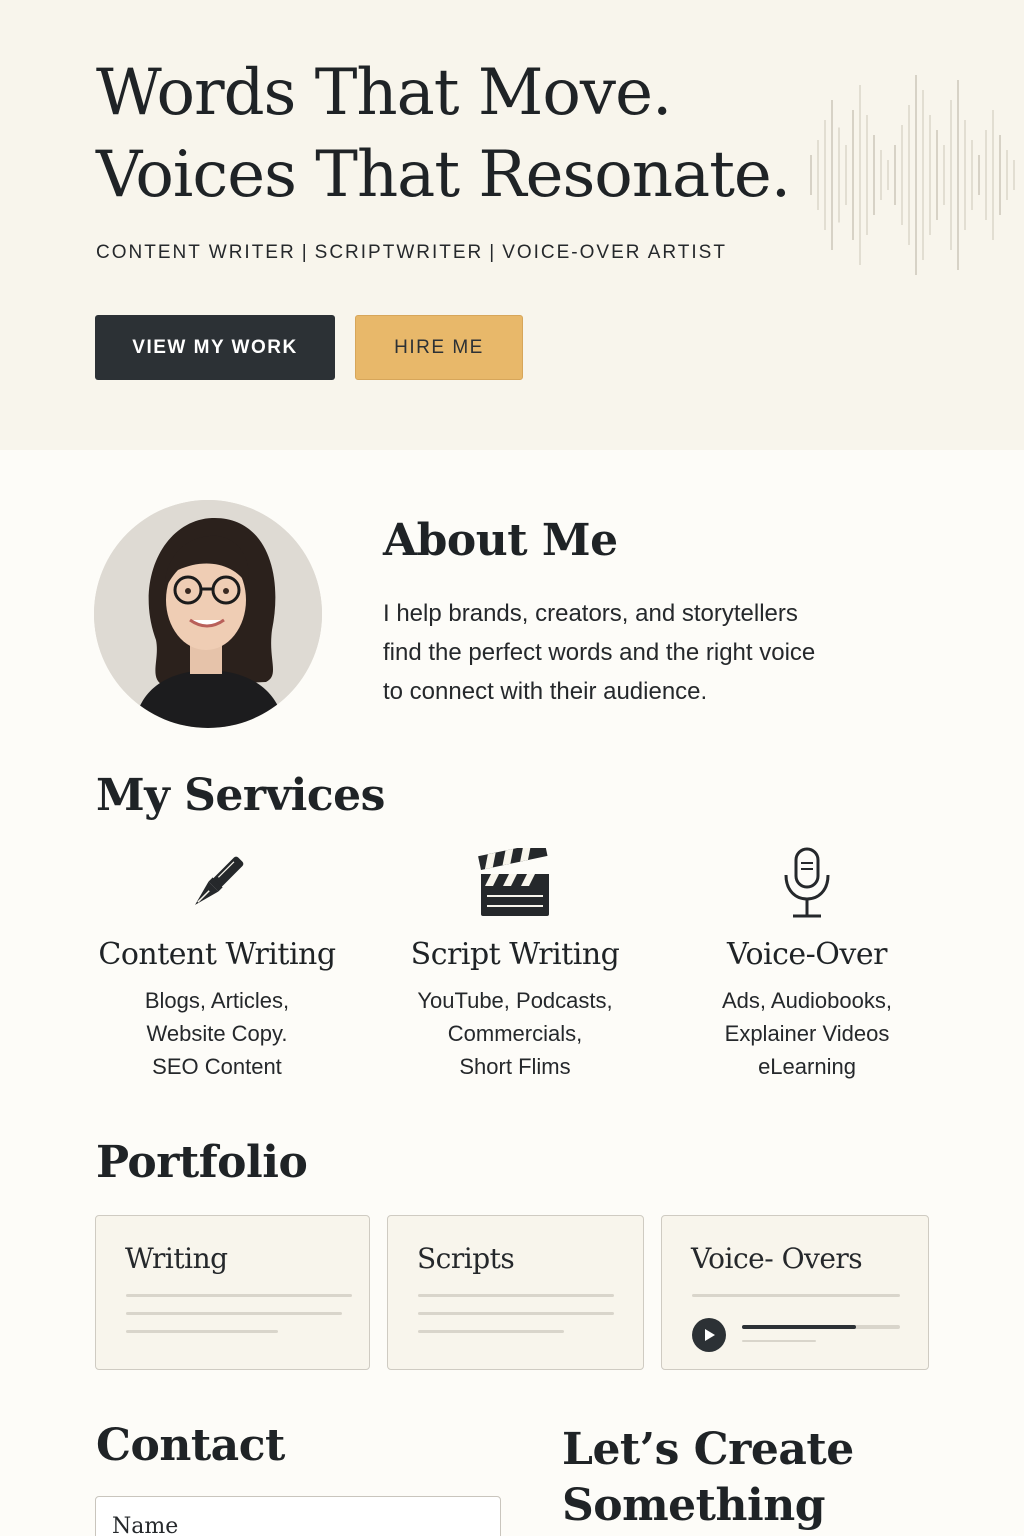  I want to click on hire-me-button: HIRE ME, so click(439, 347).